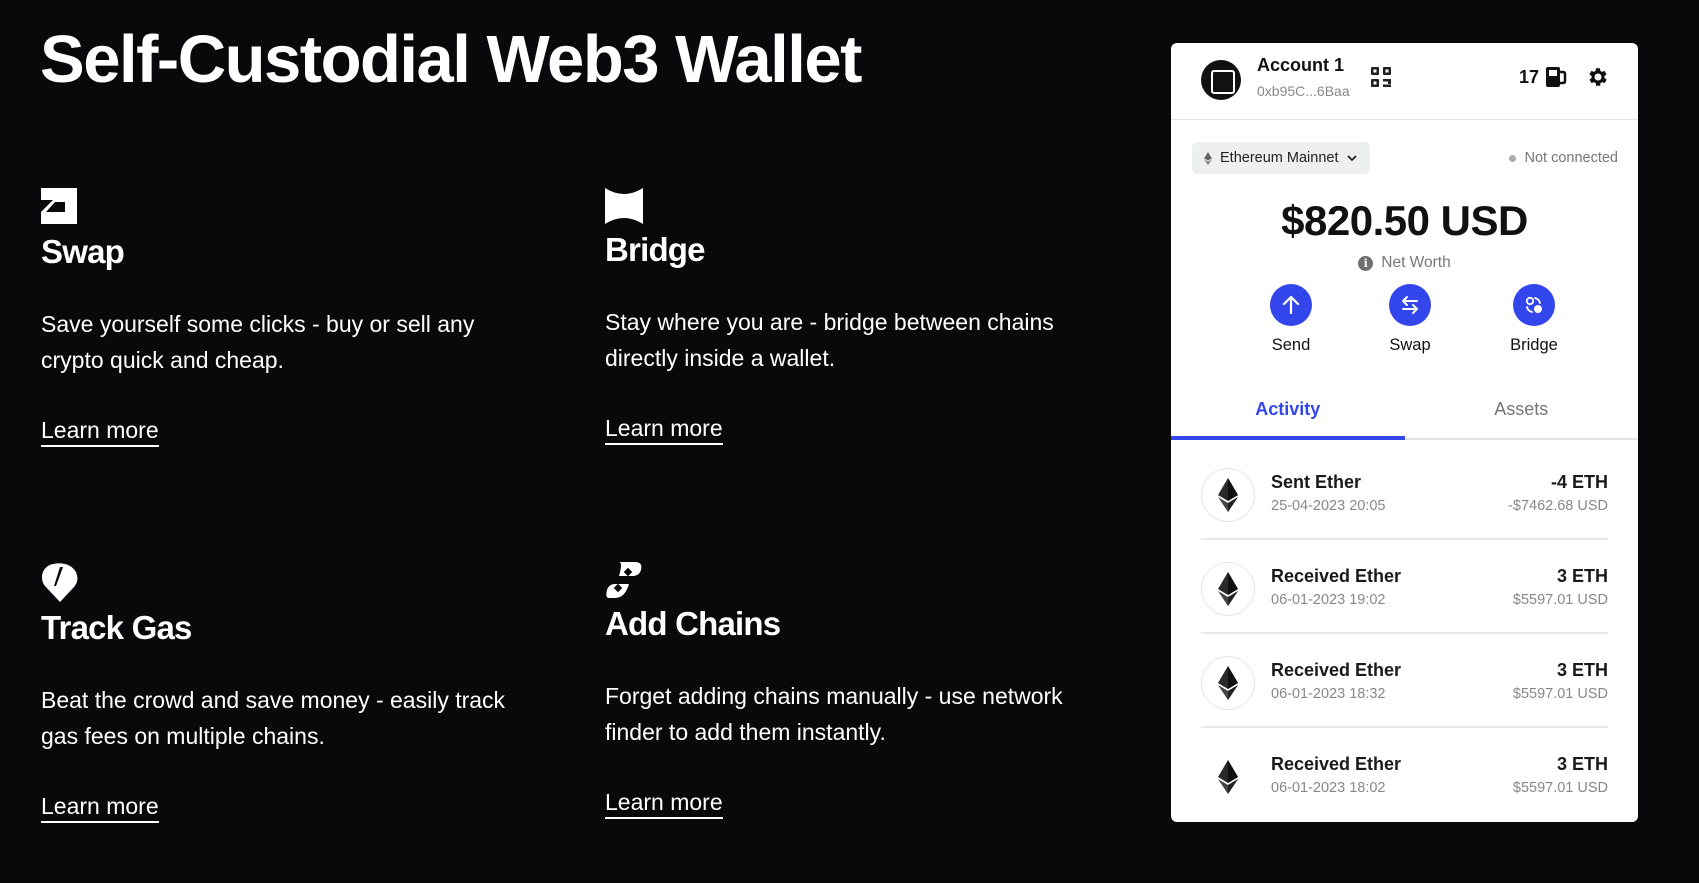  I want to click on tab-assets: Assets, so click(1522, 411).